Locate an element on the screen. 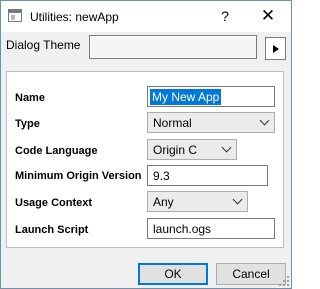  min-version-input: 9.3 is located at coordinates (207, 175).